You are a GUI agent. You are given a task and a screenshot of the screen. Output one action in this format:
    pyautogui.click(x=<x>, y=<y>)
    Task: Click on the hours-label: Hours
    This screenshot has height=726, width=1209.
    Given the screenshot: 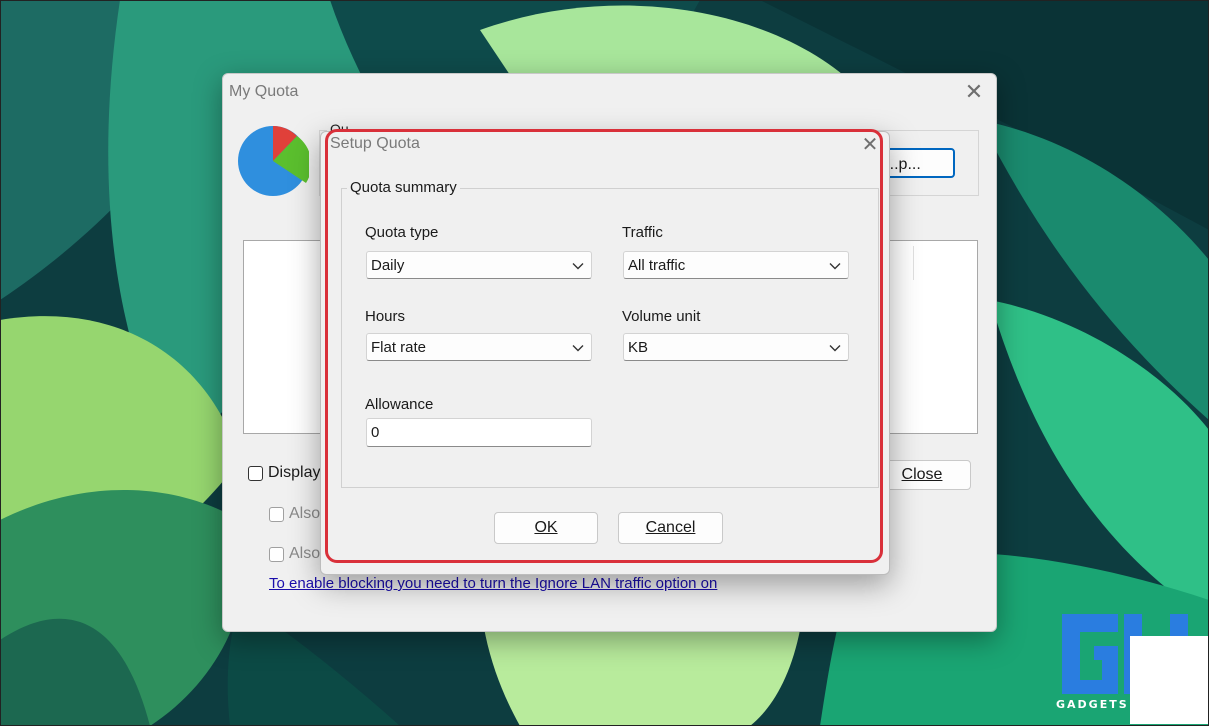 What is the action you would take?
    pyautogui.click(x=385, y=316)
    